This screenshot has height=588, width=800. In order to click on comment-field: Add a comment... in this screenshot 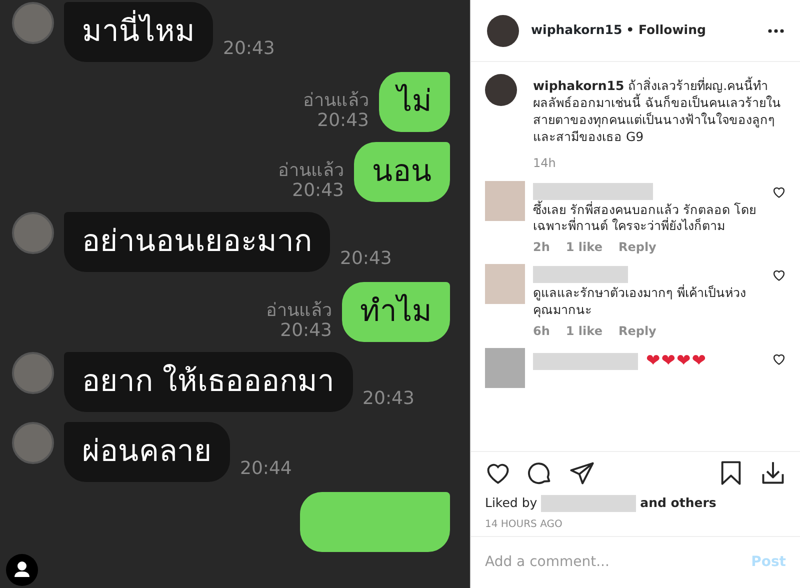, I will do `click(618, 562)`.